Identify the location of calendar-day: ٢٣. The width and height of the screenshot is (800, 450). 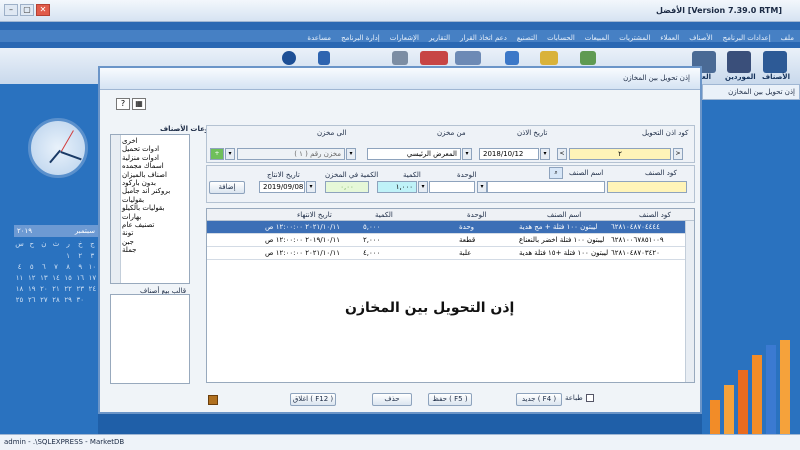
(80, 289).